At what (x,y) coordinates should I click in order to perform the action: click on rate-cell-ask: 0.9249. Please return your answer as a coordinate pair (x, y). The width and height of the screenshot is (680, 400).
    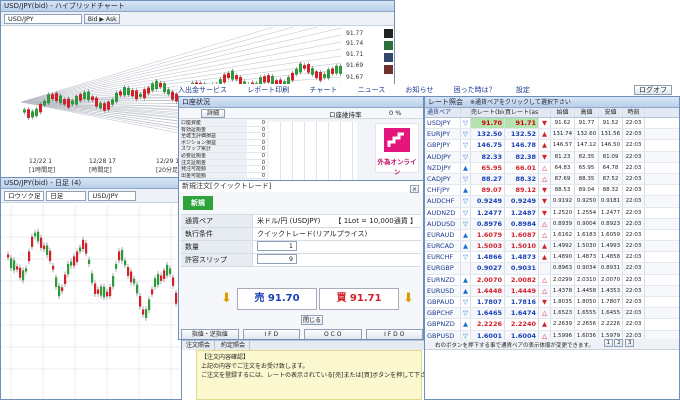
    Looking at the image, I should click on (522, 201).